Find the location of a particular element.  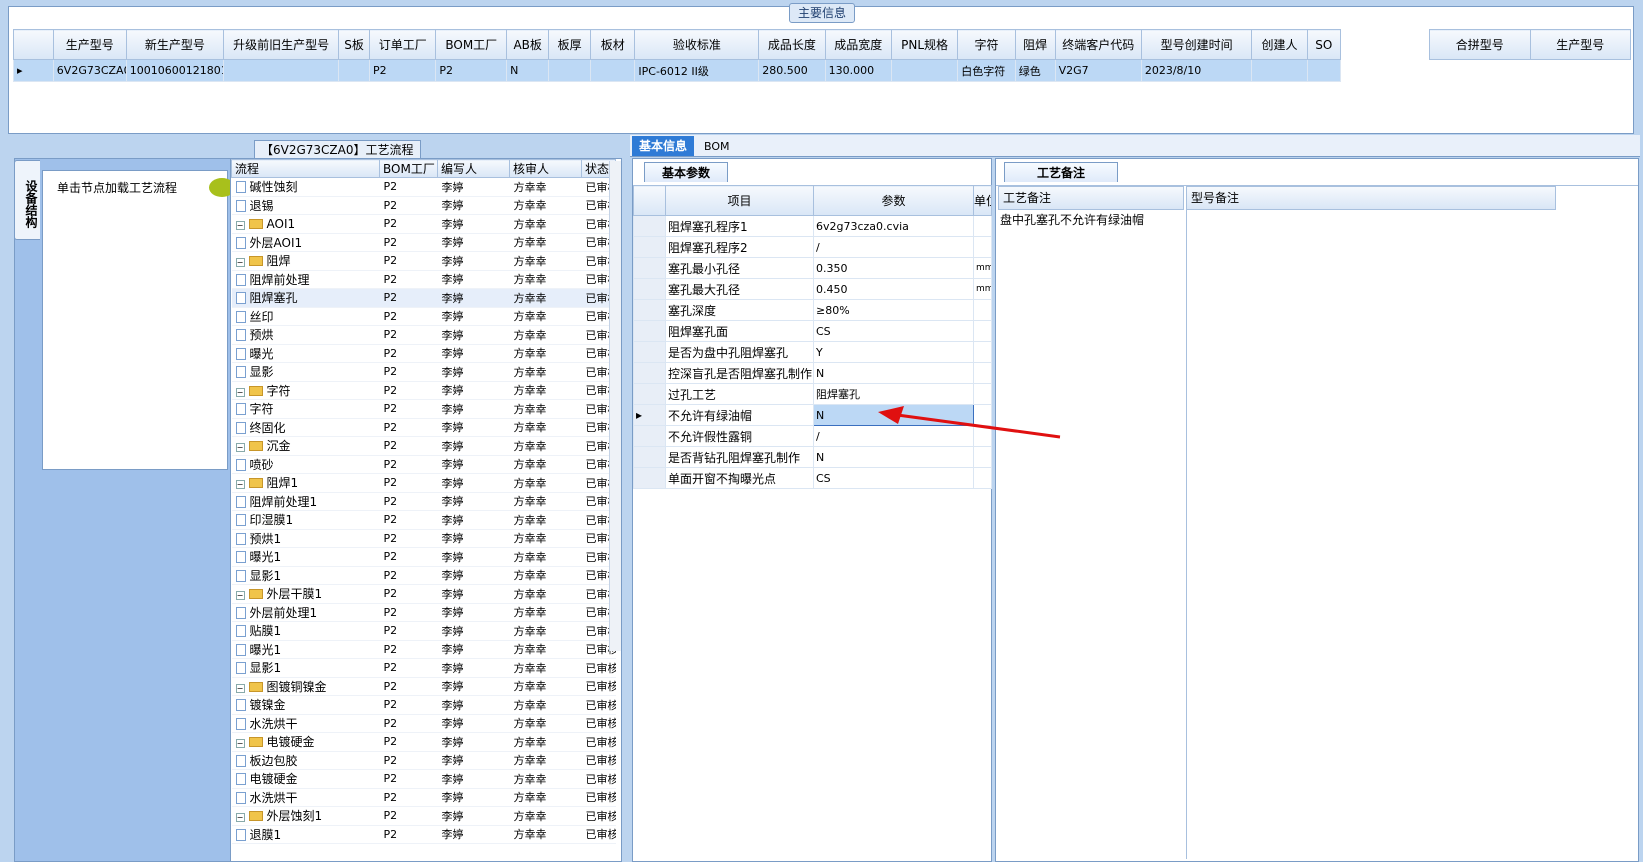

table-cell: 130.000 is located at coordinates (858, 70).